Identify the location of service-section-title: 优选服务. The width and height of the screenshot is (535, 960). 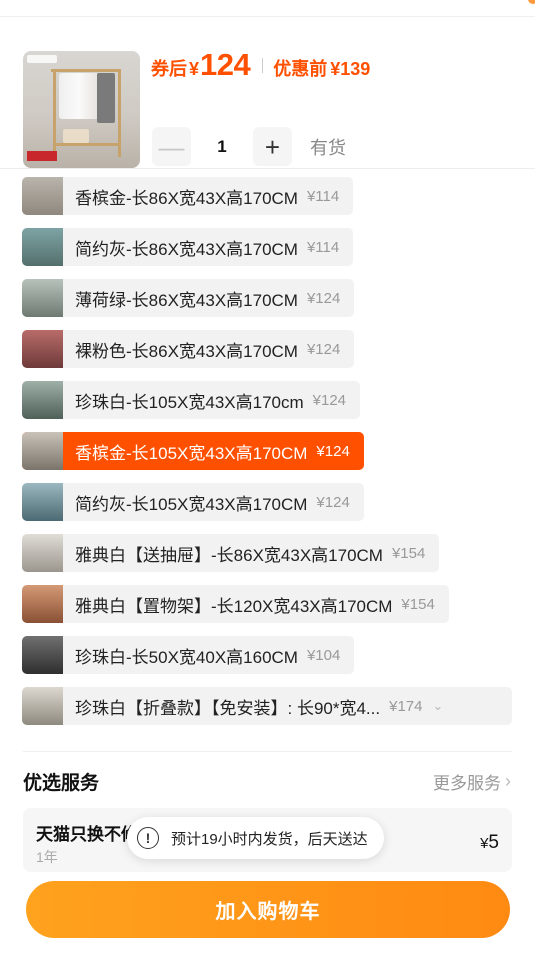
(61, 783).